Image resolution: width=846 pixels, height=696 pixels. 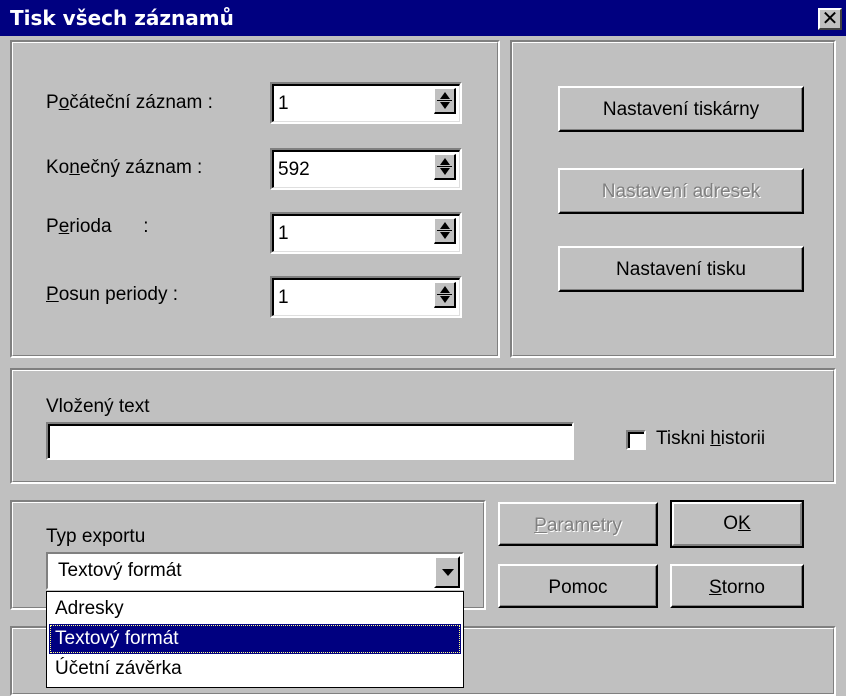 I want to click on inserted-text-input, so click(x=310, y=441).